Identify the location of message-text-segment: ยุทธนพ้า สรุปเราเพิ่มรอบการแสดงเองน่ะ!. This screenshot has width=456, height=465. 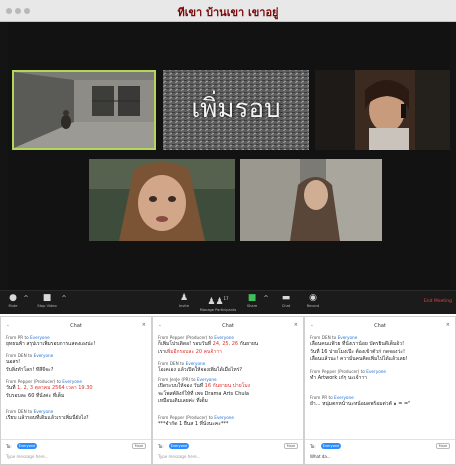
(51, 344).